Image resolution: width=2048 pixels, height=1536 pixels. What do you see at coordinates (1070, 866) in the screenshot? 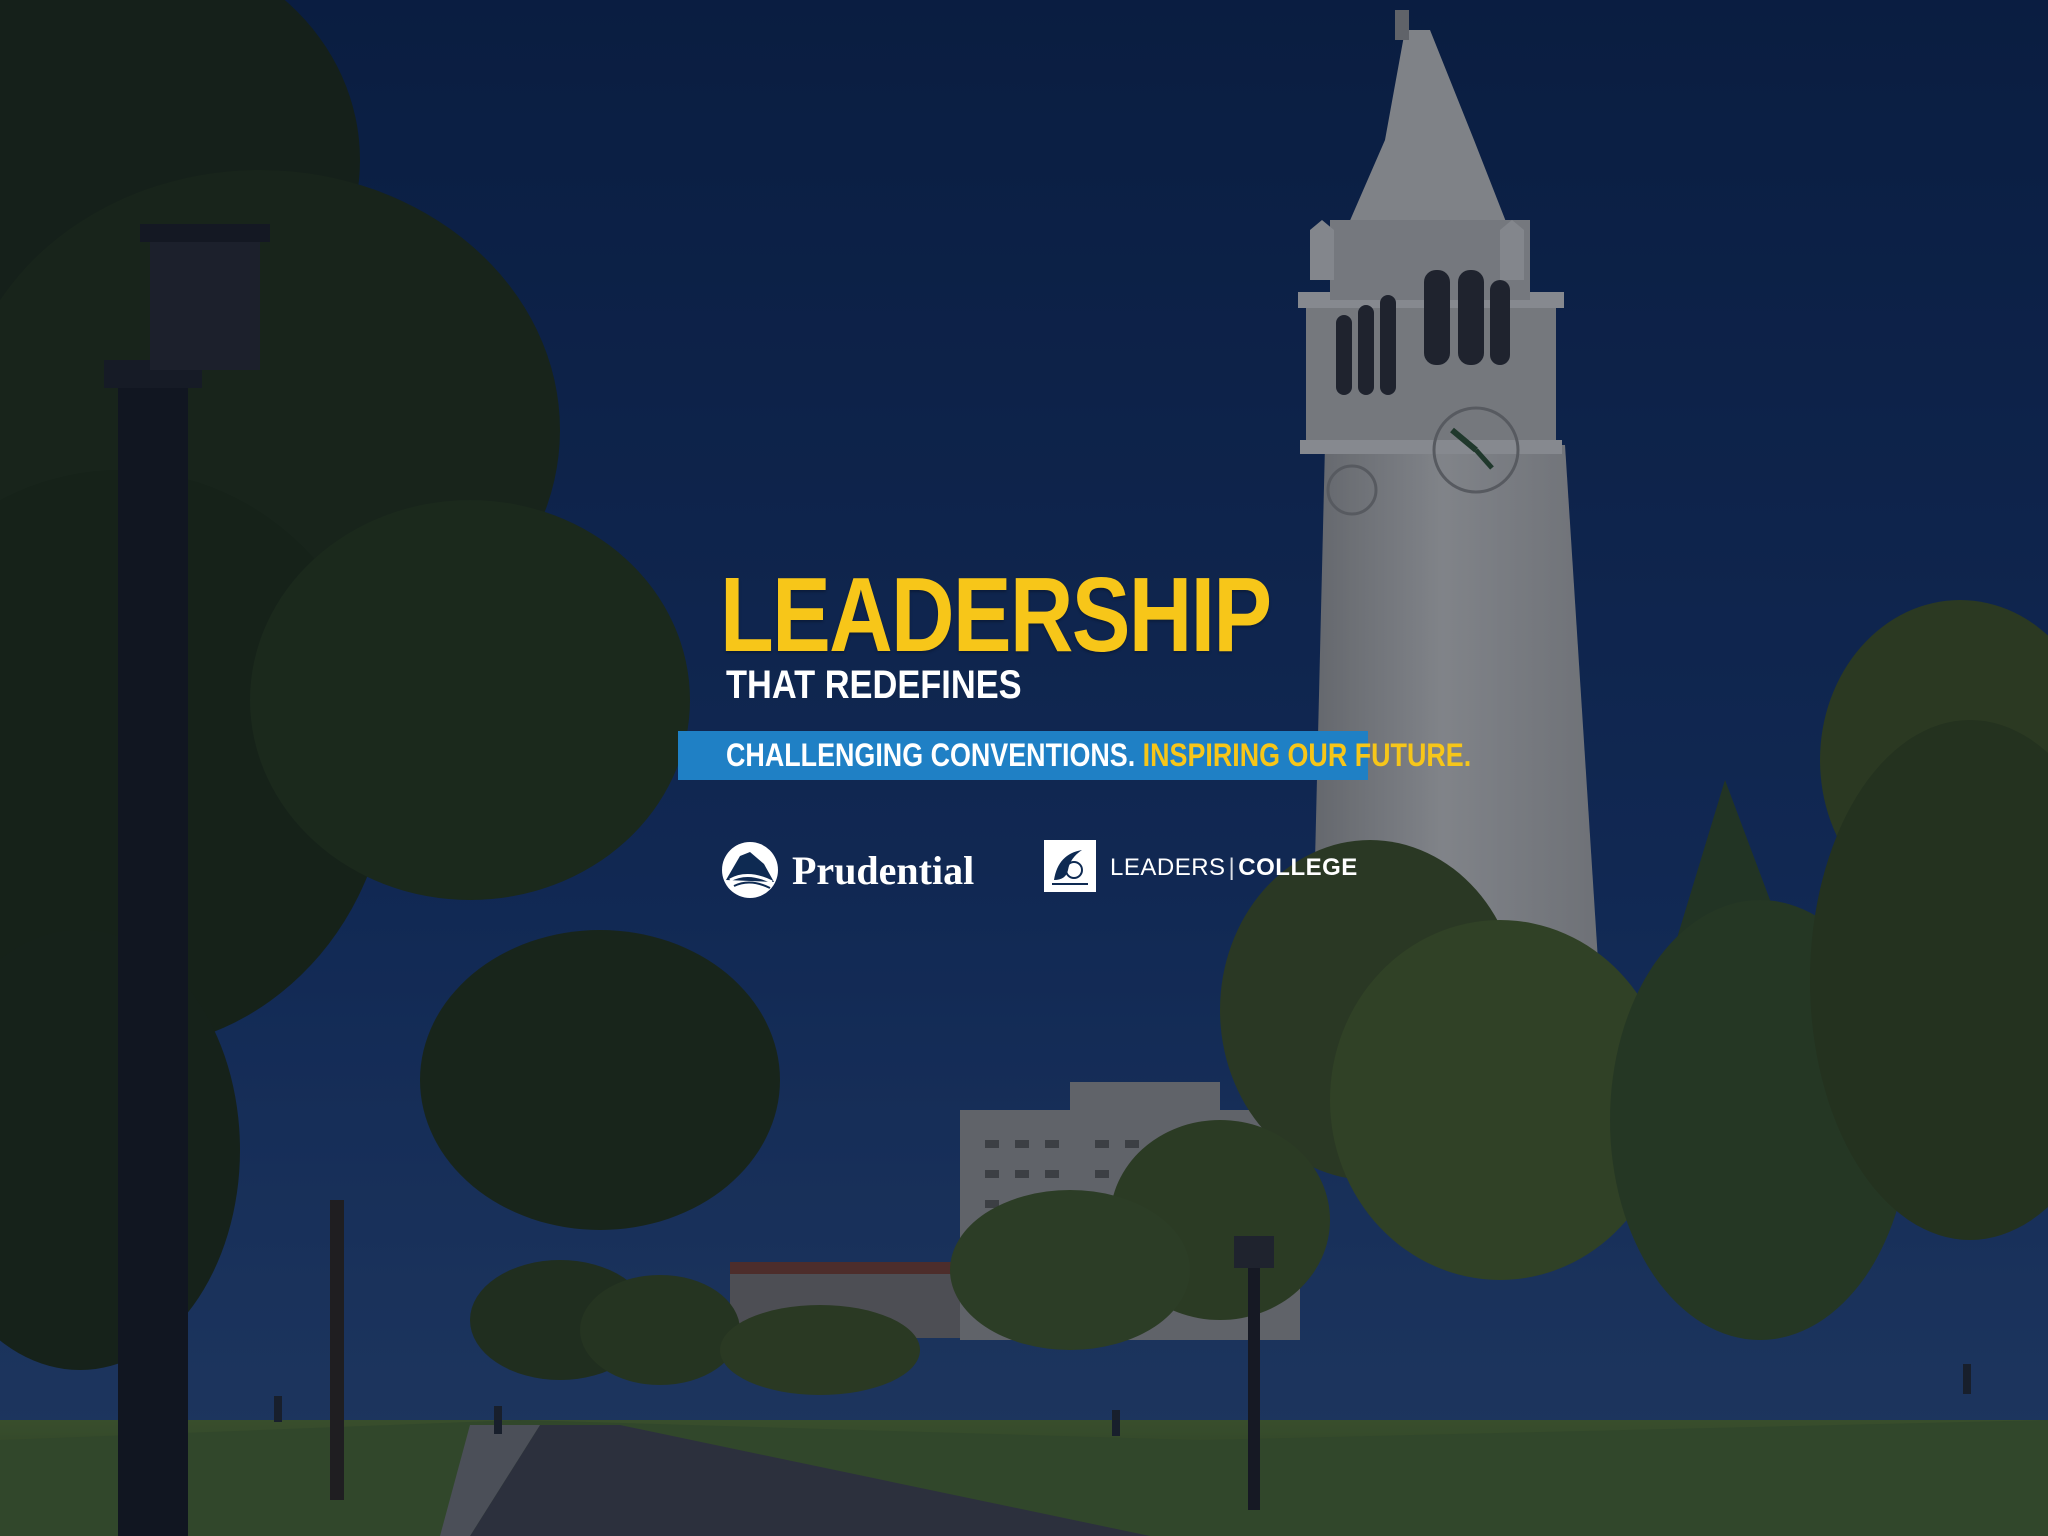
I see `leaders-college-emblem-icon` at bounding box center [1070, 866].